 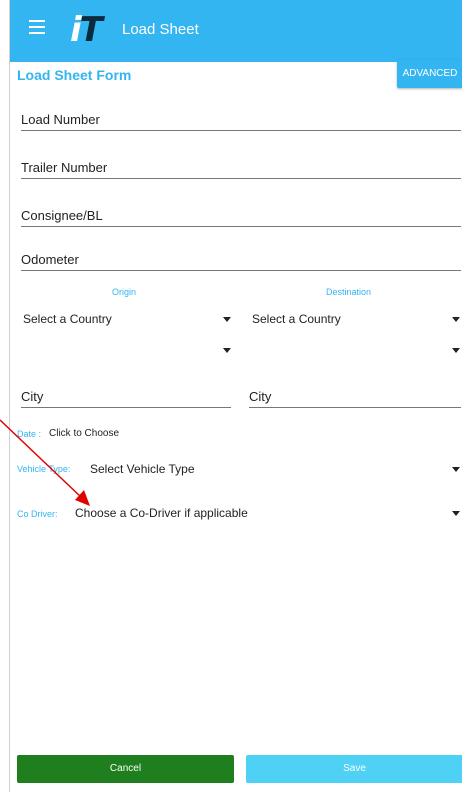 I want to click on advanced-button: ADVANCED, so click(x=429, y=74).